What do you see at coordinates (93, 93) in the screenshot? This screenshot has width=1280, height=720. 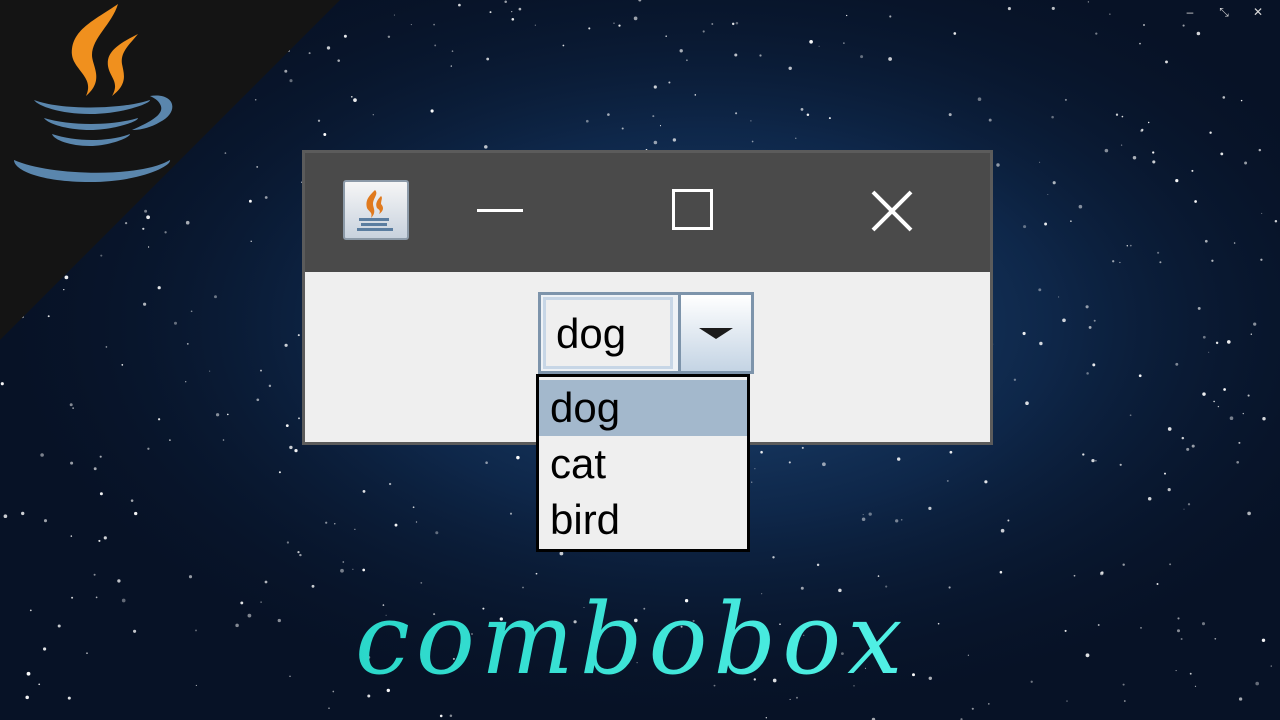 I see `java-logo-icon` at bounding box center [93, 93].